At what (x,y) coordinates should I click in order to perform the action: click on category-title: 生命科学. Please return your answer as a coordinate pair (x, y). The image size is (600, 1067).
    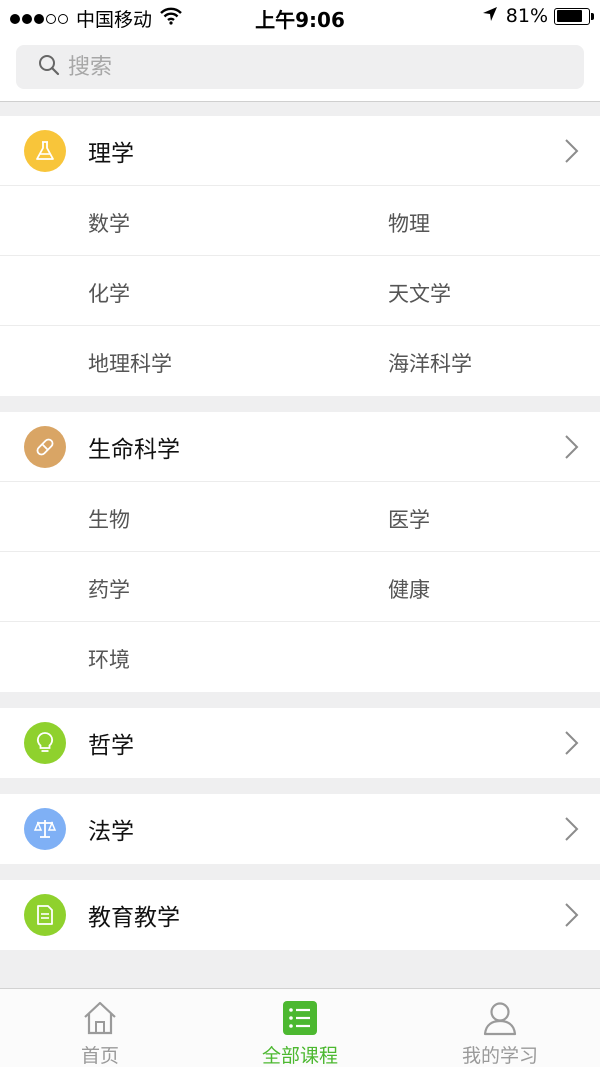
    Looking at the image, I should click on (134, 449).